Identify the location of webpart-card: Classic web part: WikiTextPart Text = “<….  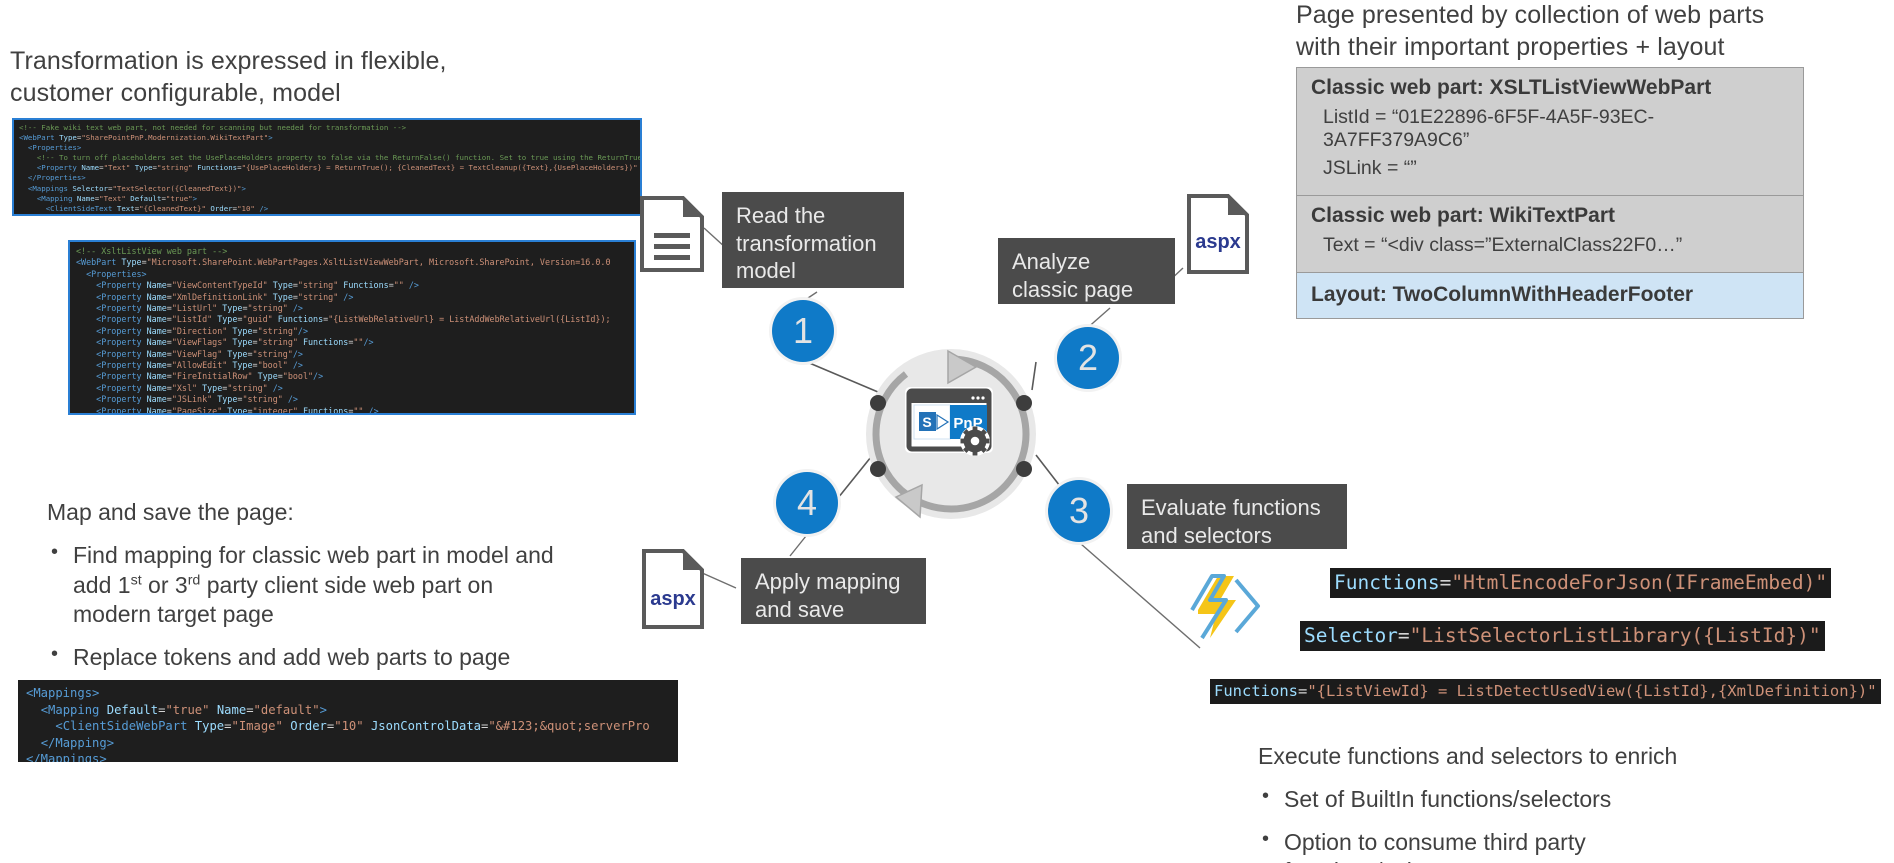
(1550, 234).